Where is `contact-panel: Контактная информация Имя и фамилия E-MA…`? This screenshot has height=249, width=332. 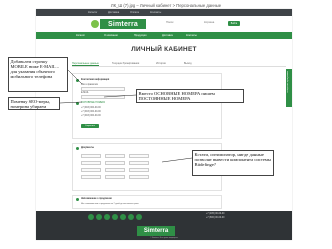 contact-panel: Контактная информация Имя и фамилия E-MA… is located at coordinates (147, 106).